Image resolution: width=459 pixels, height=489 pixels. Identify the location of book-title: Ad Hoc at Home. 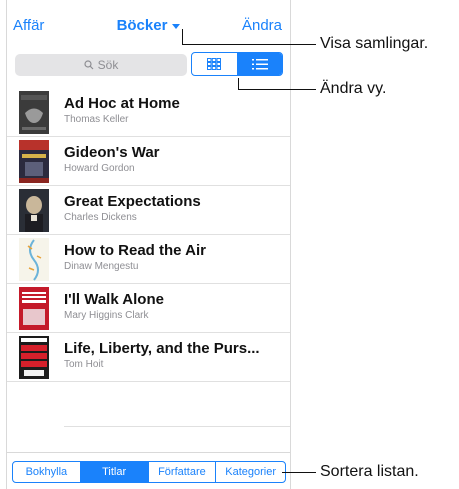
(122, 103).